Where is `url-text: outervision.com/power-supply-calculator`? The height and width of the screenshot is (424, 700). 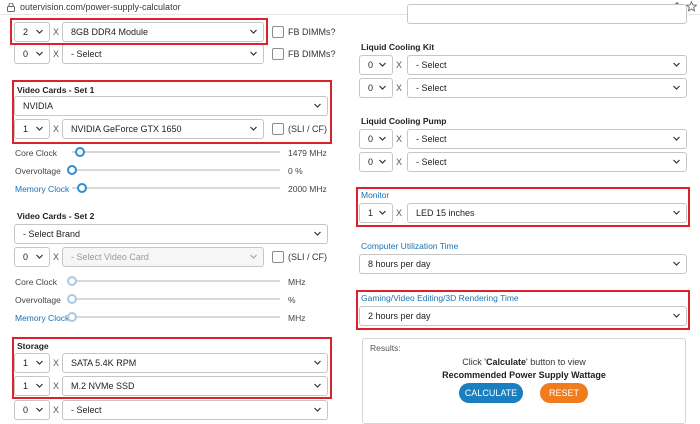
url-text: outervision.com/power-supply-calculator is located at coordinates (100, 7).